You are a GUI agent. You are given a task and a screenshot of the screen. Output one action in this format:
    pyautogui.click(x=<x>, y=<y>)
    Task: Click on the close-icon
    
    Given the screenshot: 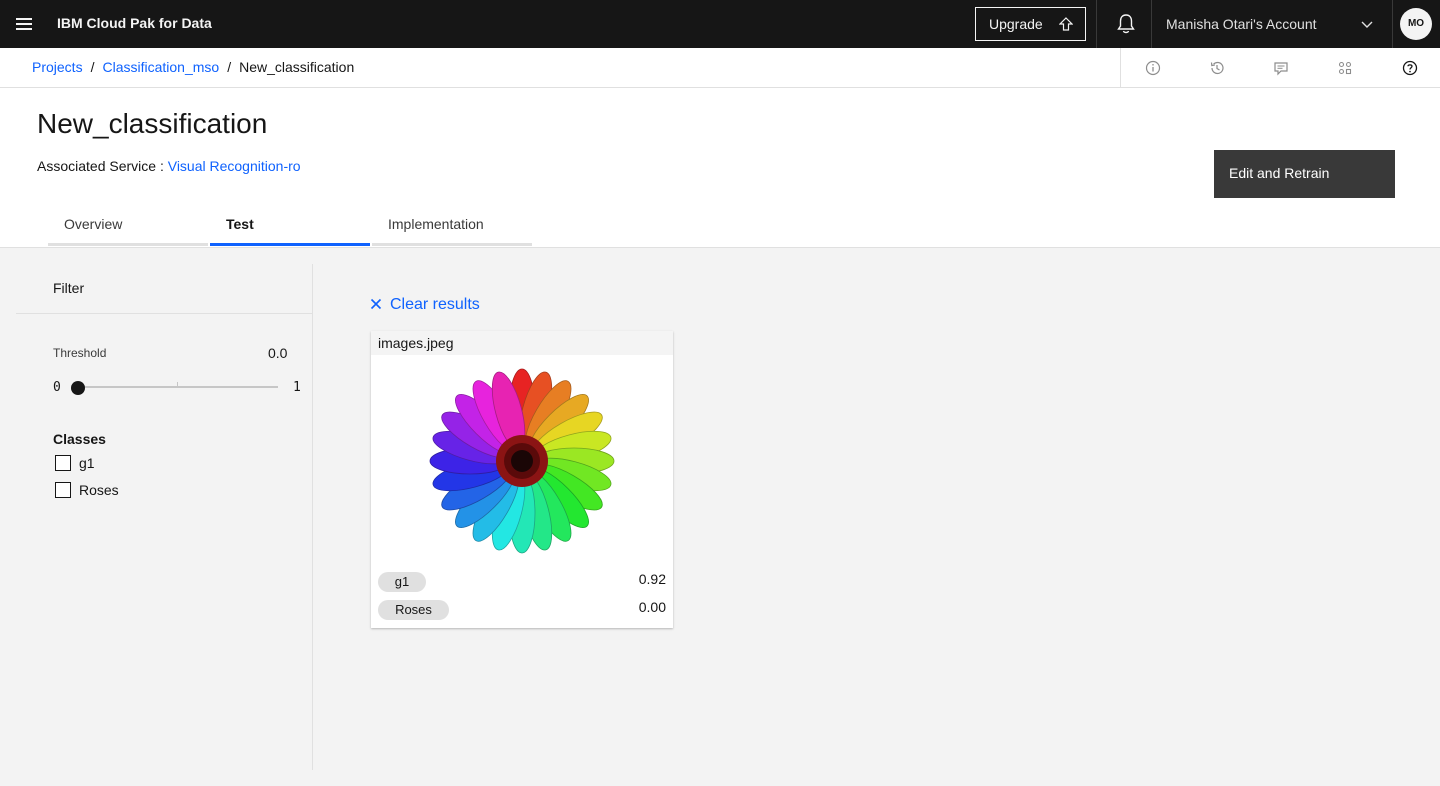 What is the action you would take?
    pyautogui.click(x=376, y=304)
    